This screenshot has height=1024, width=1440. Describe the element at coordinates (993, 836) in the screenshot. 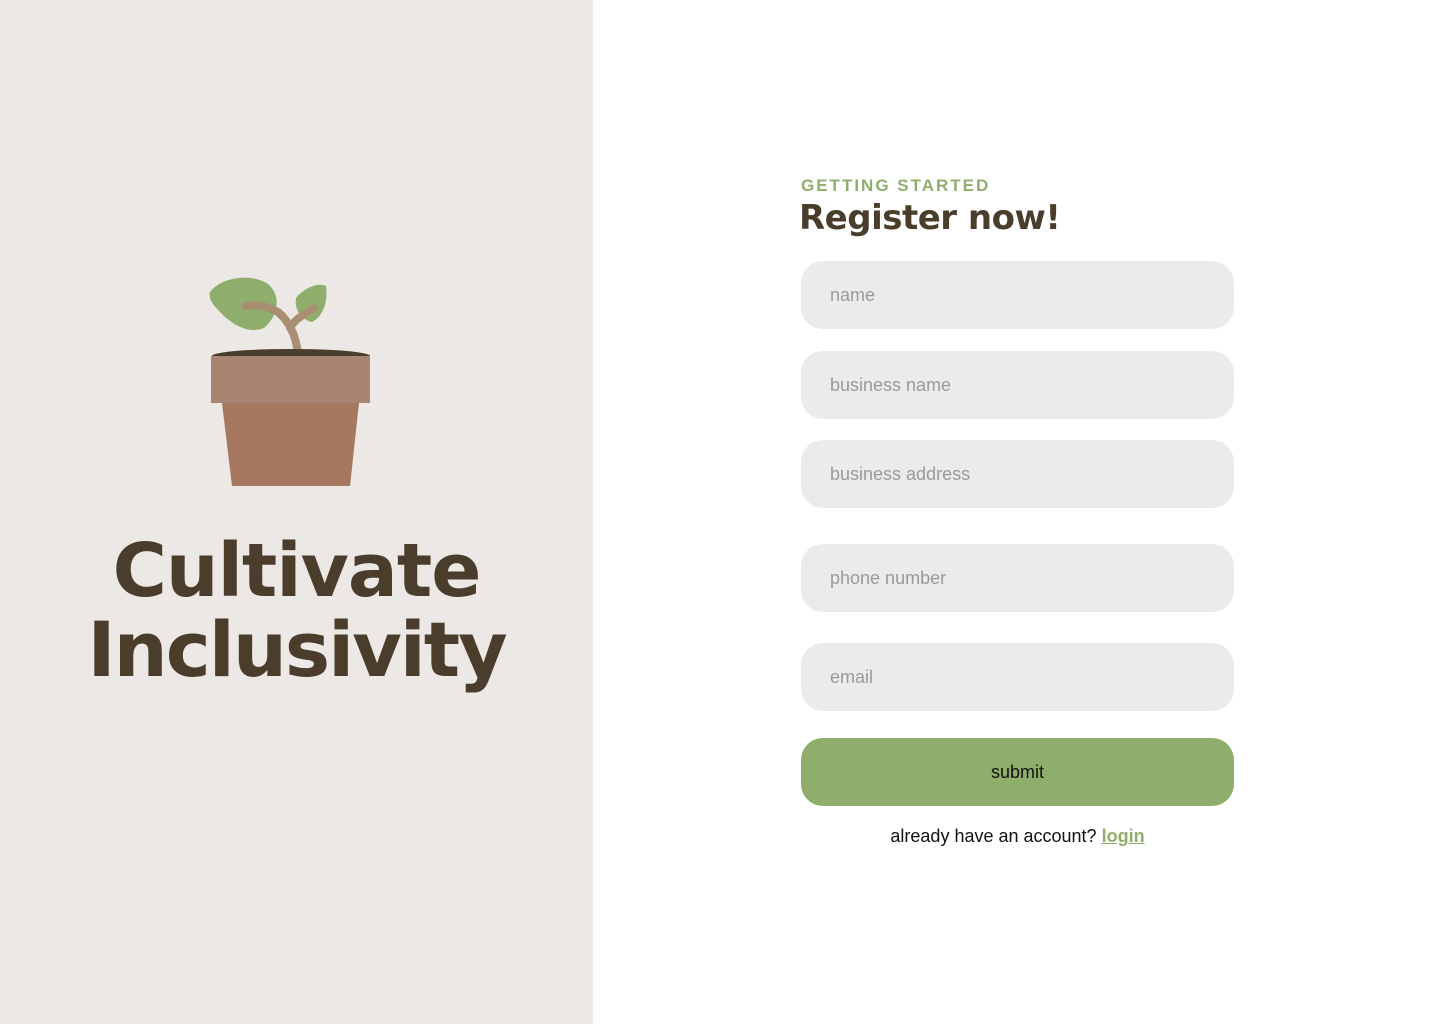

I see `login-prompt-text: already have an account?` at that location.